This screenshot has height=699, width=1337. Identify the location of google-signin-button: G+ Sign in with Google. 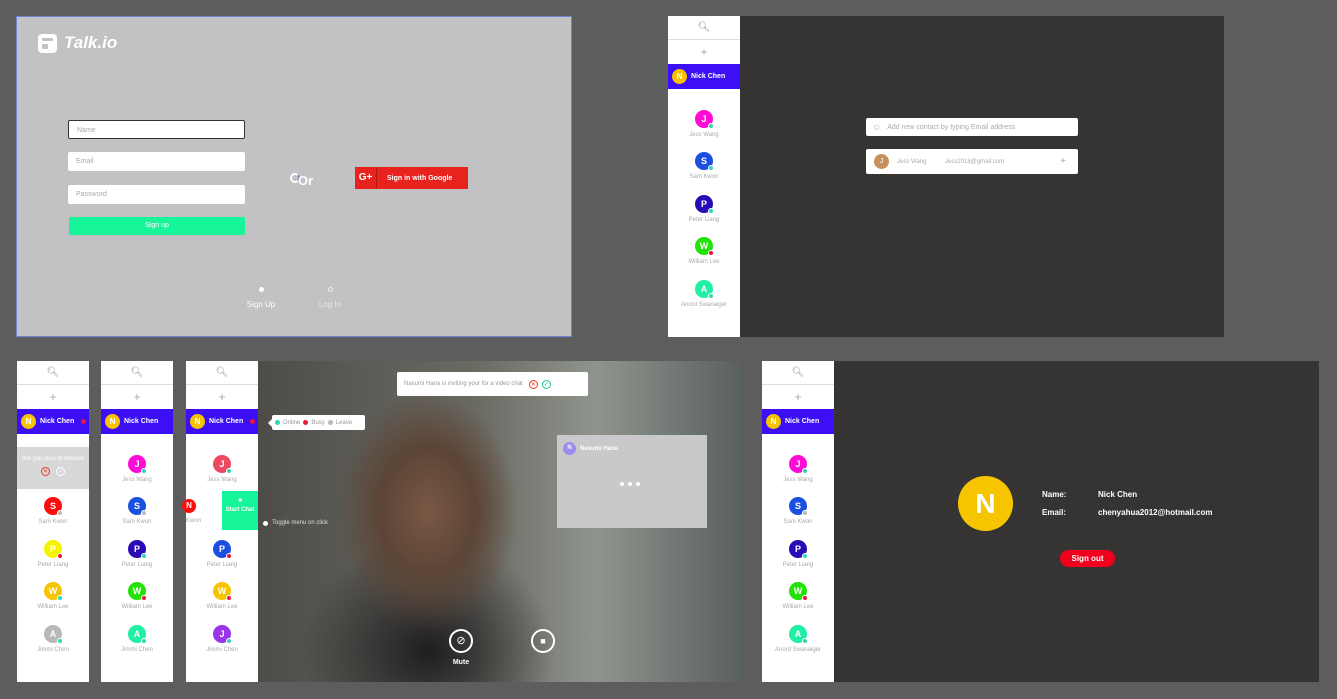
(411, 178).